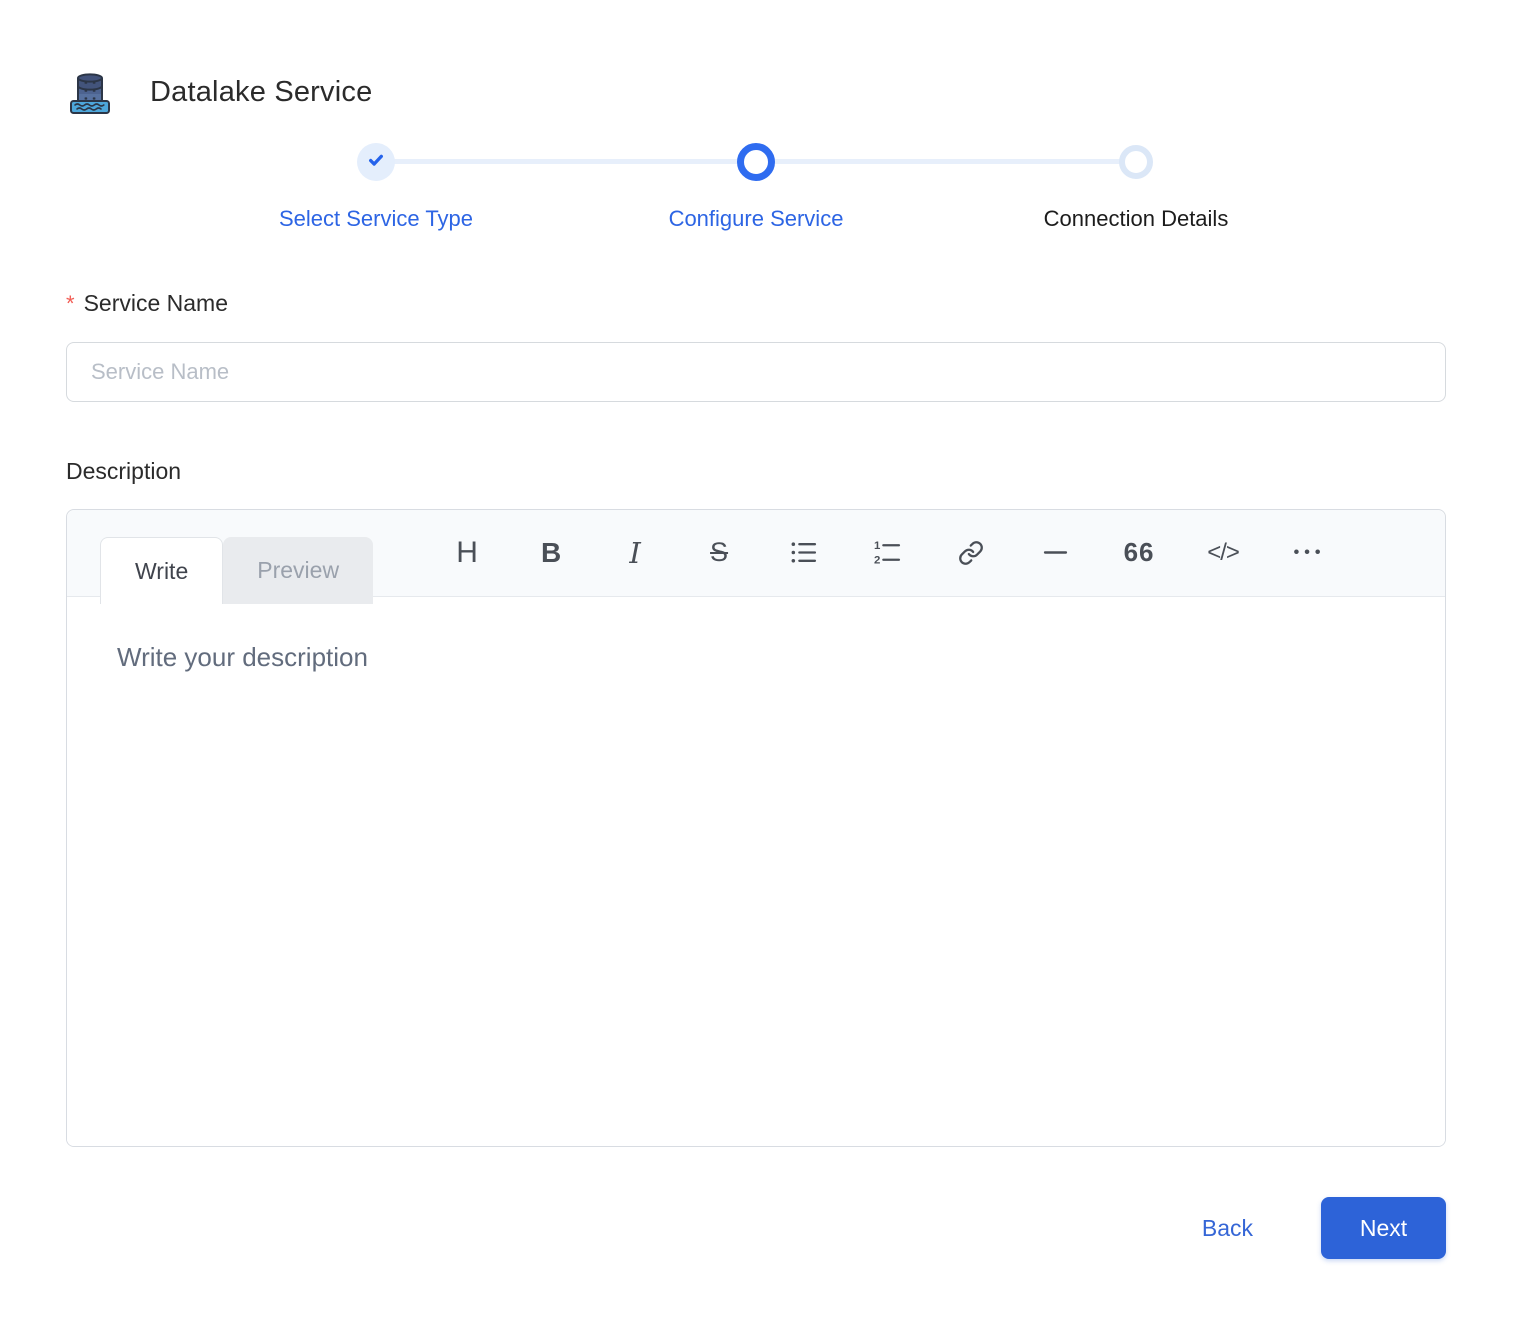  I want to click on step-label: Configure Service, so click(756, 218).